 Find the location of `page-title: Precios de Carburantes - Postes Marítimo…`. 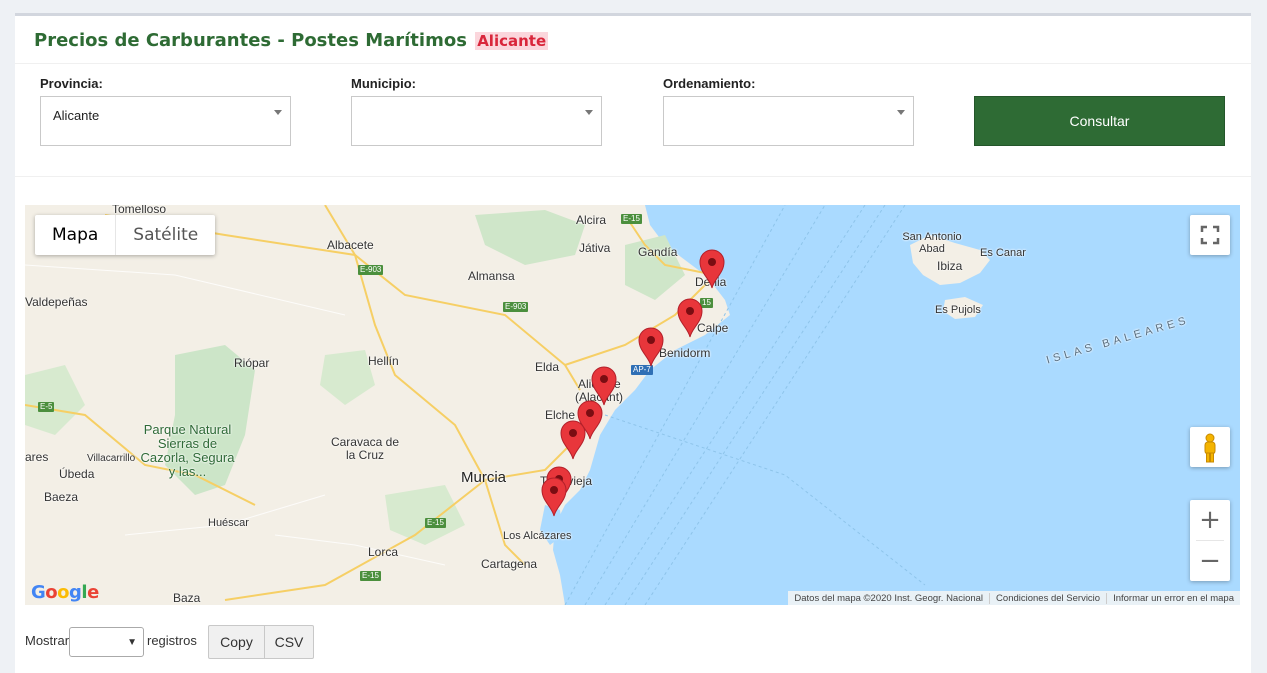

page-title: Precios de Carburantes - Postes Marítimo… is located at coordinates (291, 40).